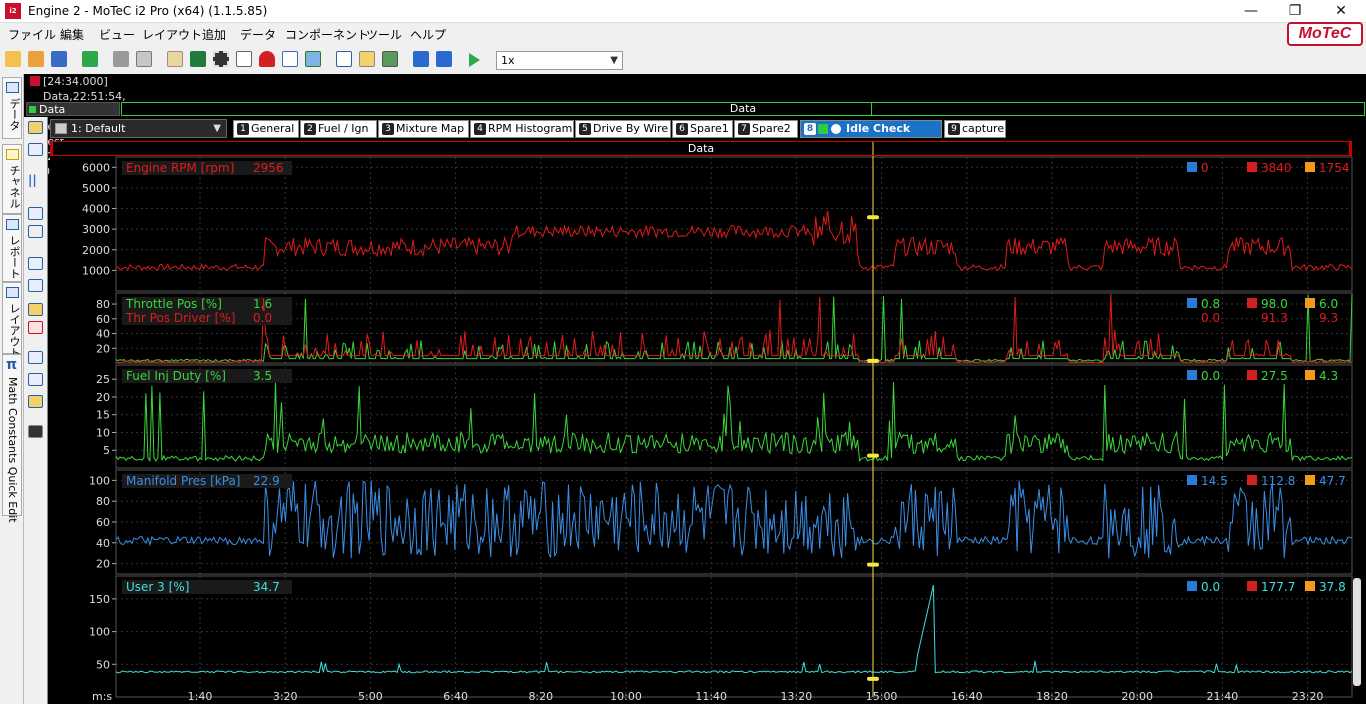 The image size is (1366, 704). What do you see at coordinates (390, 59) in the screenshot?
I see `fit-icon` at bounding box center [390, 59].